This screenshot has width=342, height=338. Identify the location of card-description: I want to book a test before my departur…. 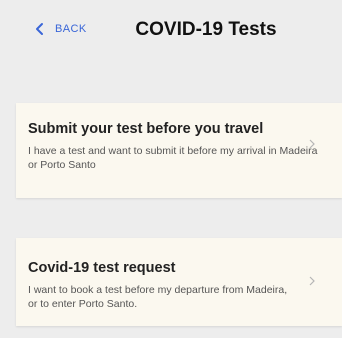
(158, 297).